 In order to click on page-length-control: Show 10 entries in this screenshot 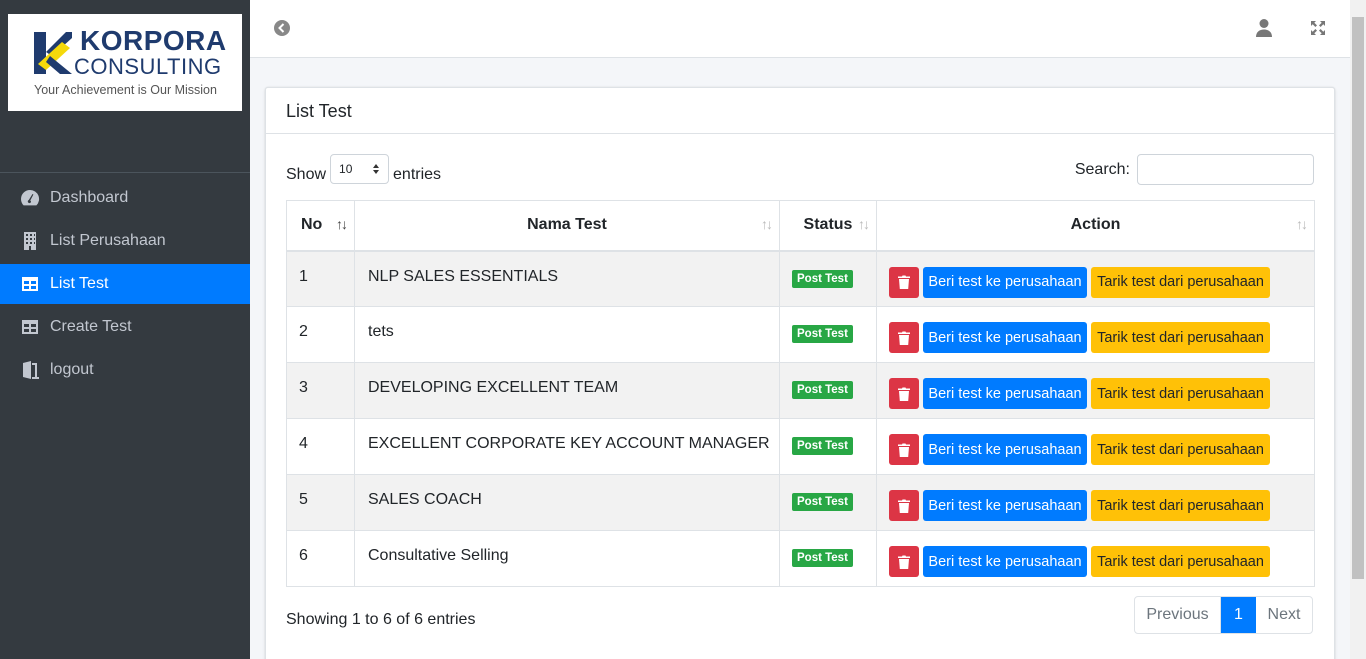, I will do `click(363, 172)`.